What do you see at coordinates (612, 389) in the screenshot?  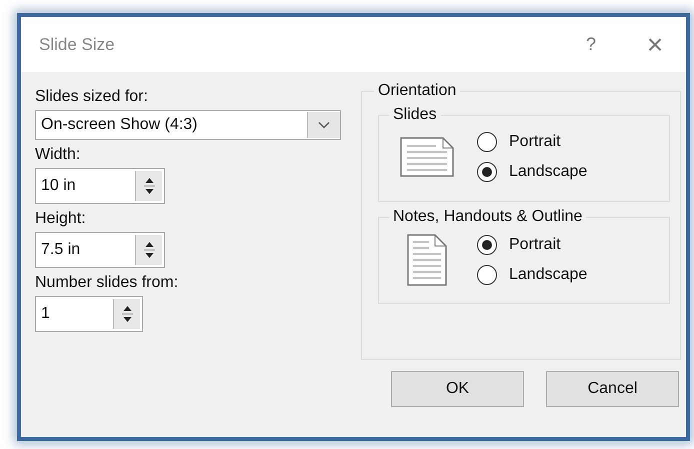 I see `cancel-button: Cancel` at bounding box center [612, 389].